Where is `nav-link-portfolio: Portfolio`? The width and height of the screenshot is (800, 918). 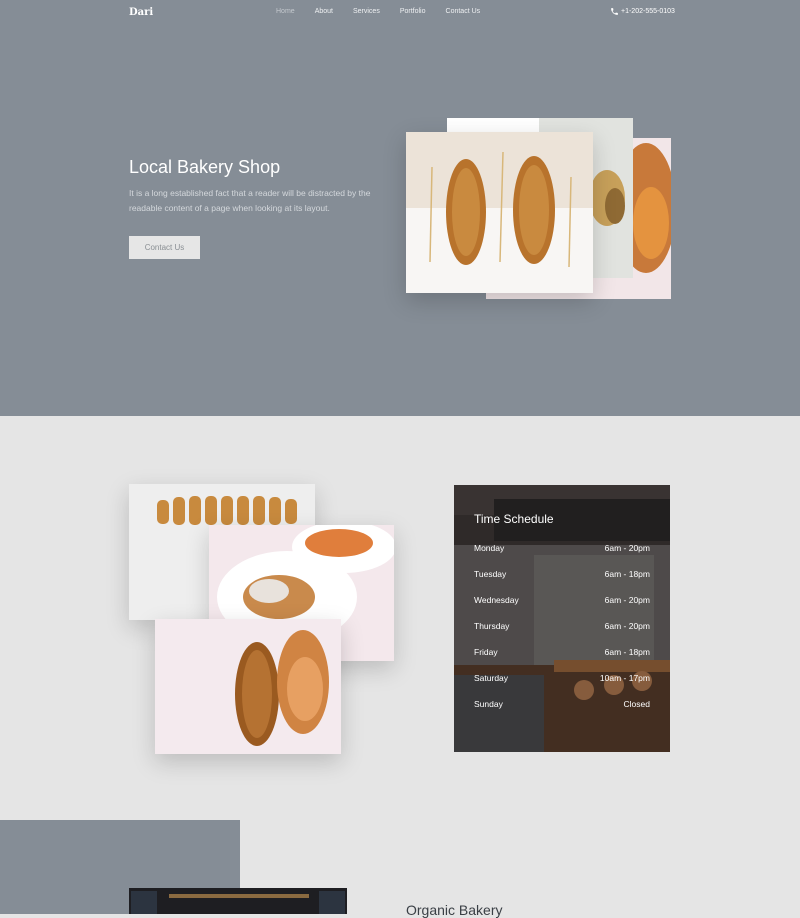 nav-link-portfolio: Portfolio is located at coordinates (413, 11).